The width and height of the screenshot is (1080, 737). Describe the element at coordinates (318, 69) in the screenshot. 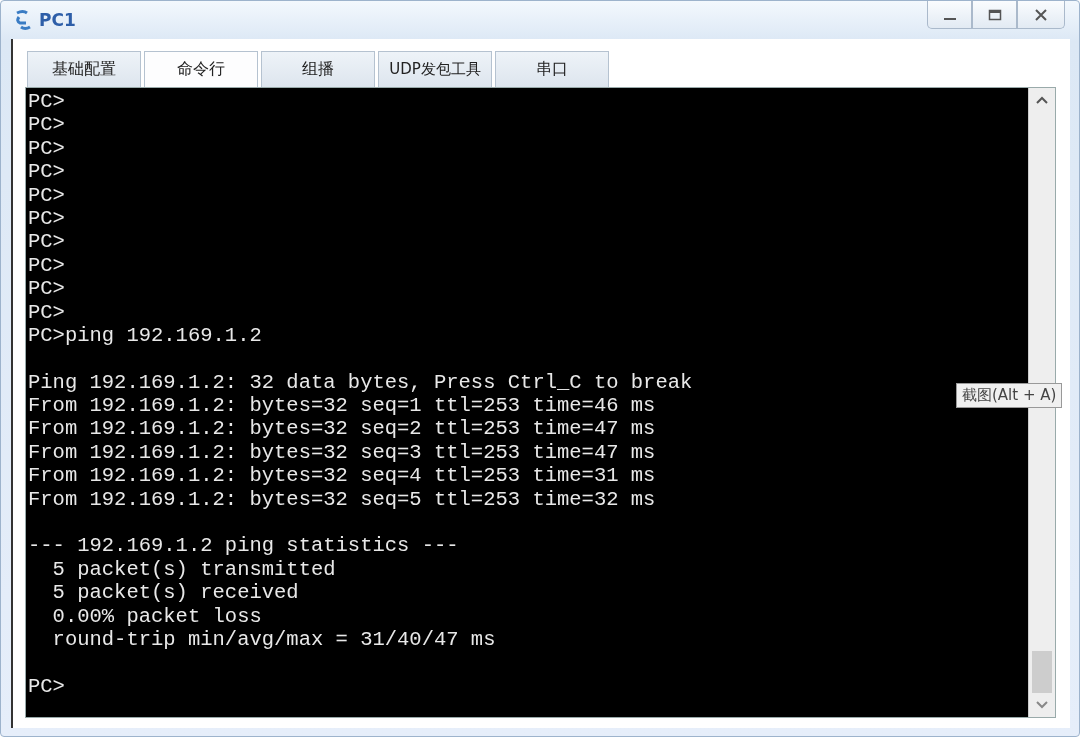

I see `tab: 组播` at that location.